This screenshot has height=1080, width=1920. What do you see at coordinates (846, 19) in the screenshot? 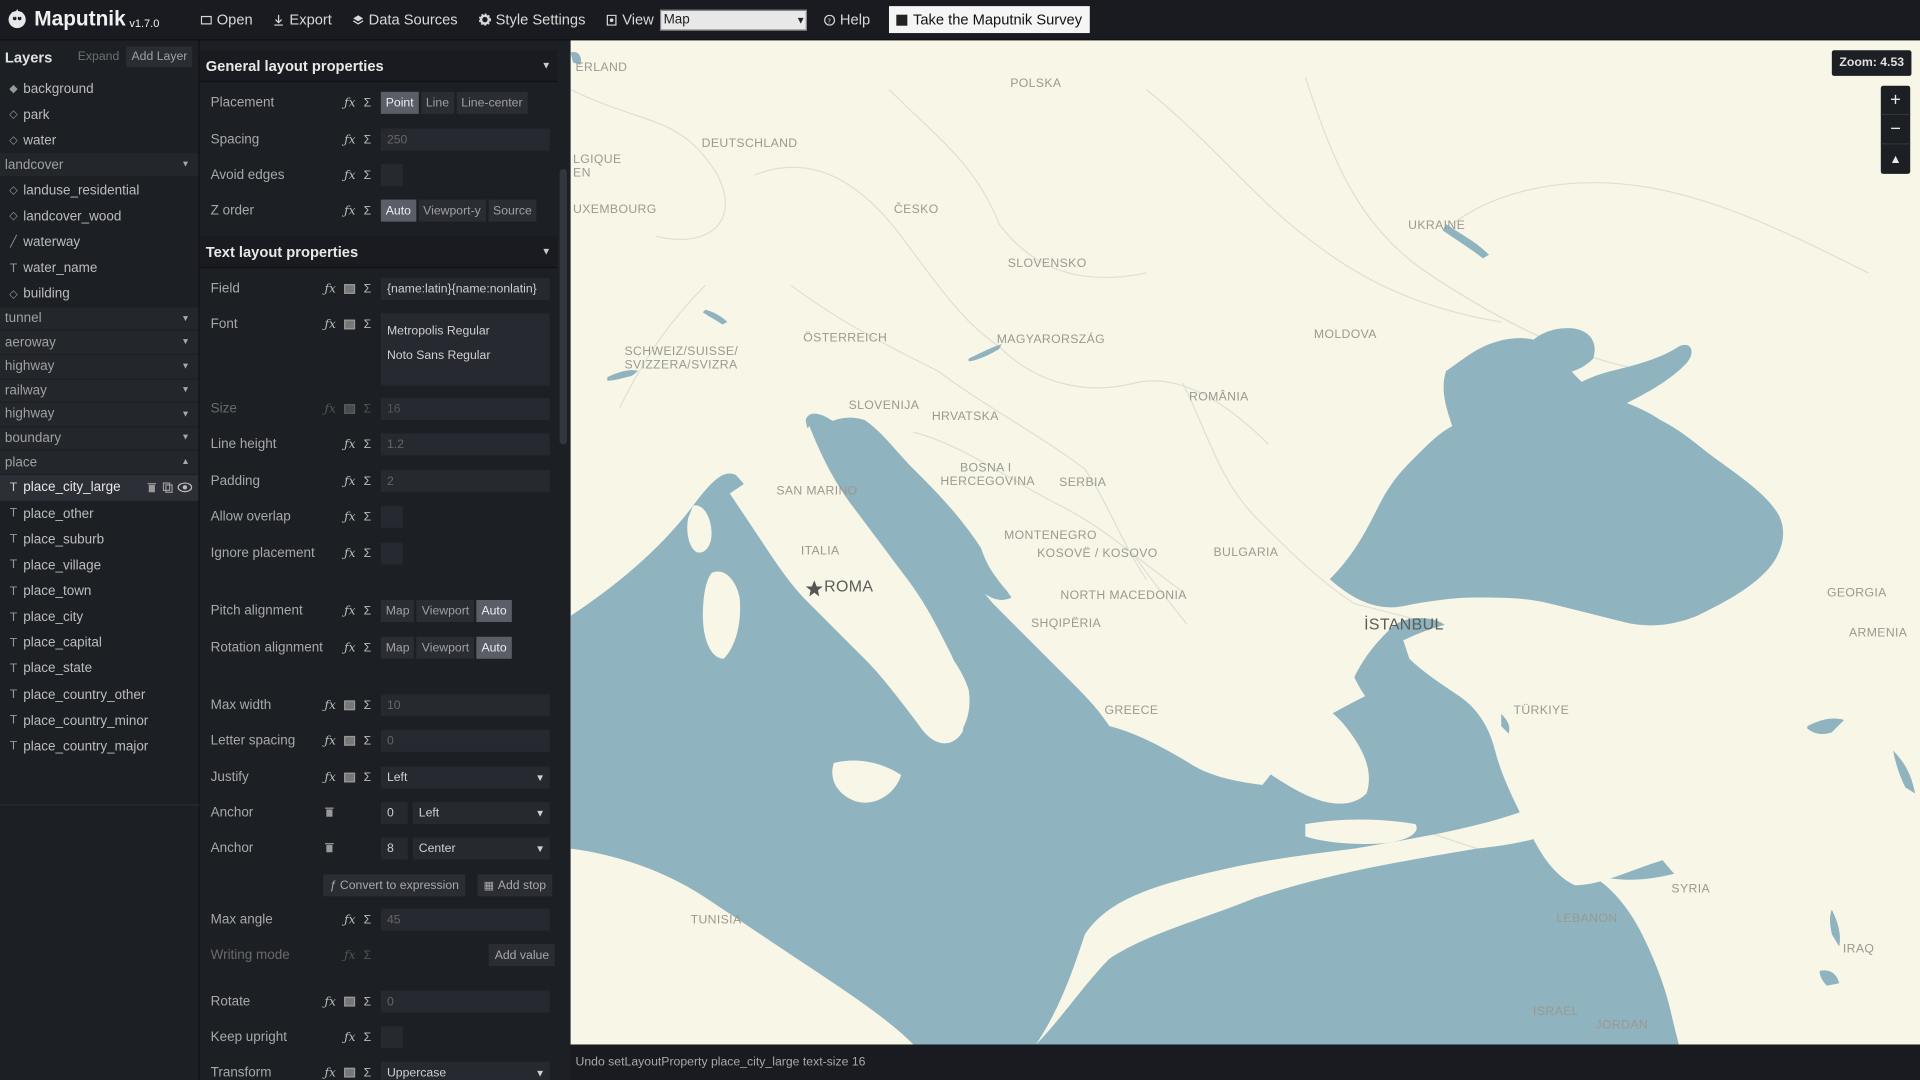
I see `help-button: ? Help` at bounding box center [846, 19].